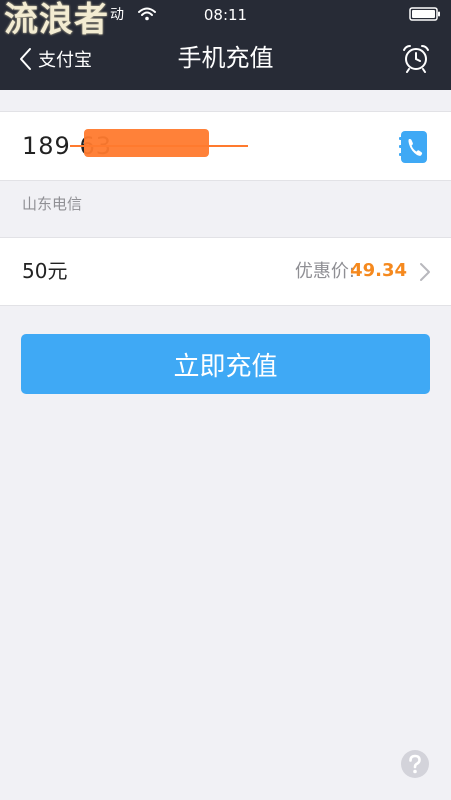 Image resolution: width=451 pixels, height=800 pixels. What do you see at coordinates (159, 146) in the screenshot?
I see `redaction-stroke` at bounding box center [159, 146].